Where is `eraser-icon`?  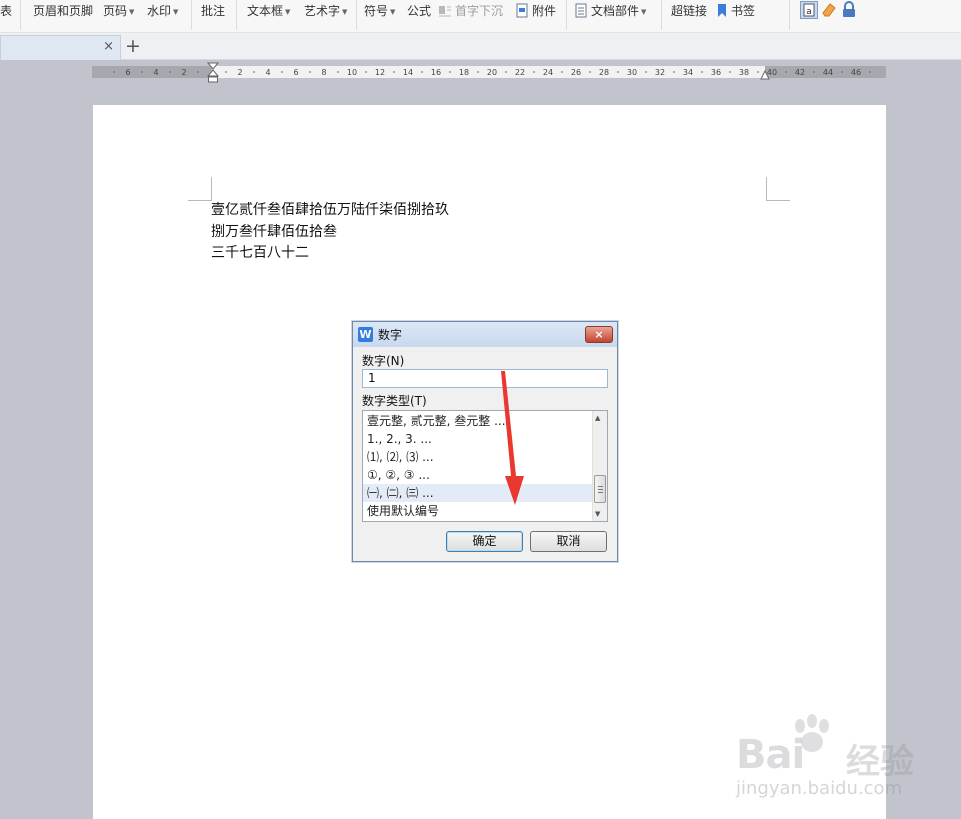 eraser-icon is located at coordinates (829, 10).